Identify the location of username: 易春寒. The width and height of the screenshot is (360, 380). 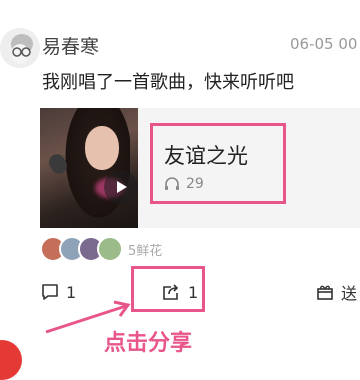
(70, 45).